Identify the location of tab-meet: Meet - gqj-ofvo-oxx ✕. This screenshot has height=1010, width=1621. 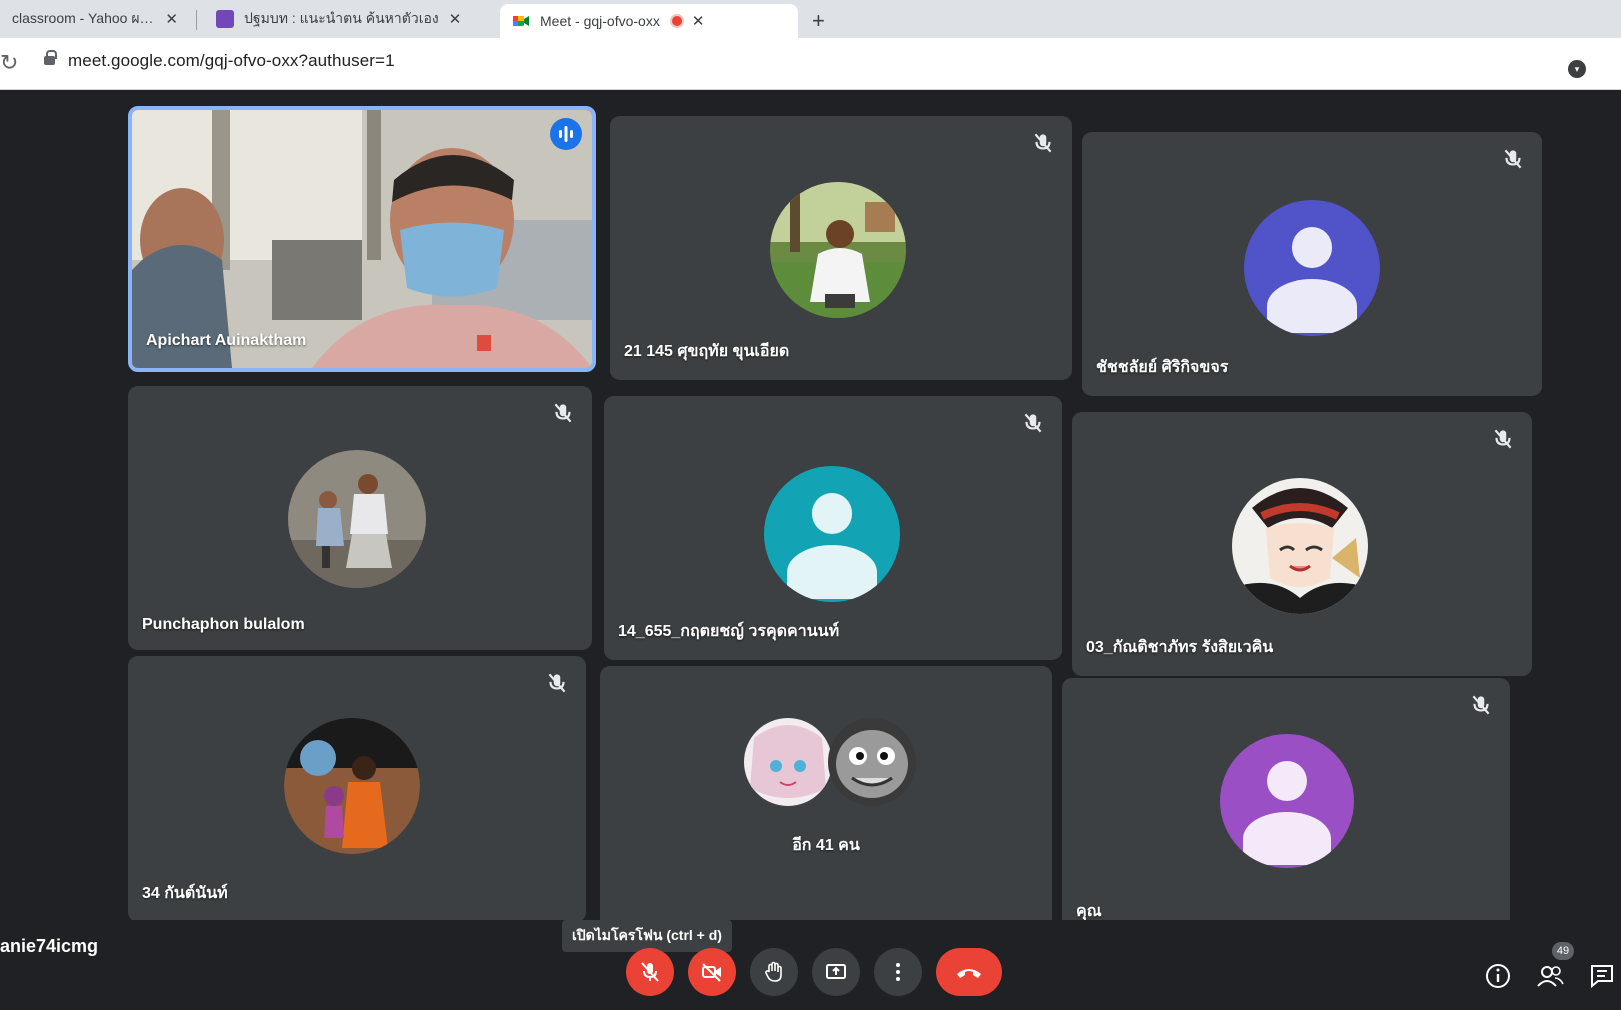
(649, 21).